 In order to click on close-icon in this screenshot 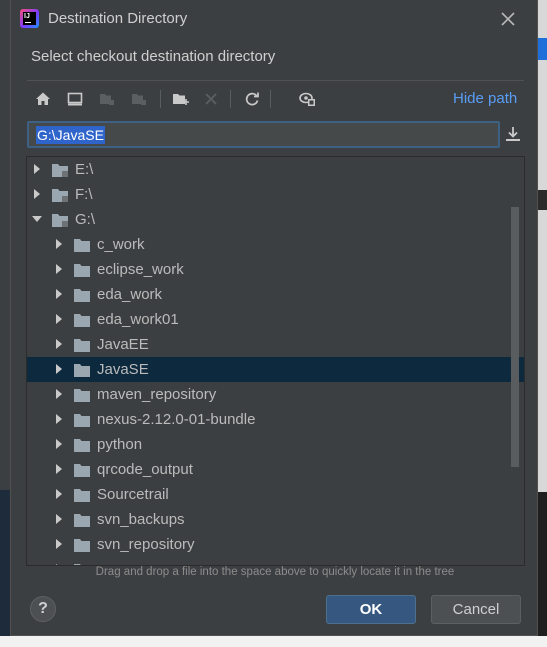, I will do `click(508, 19)`.